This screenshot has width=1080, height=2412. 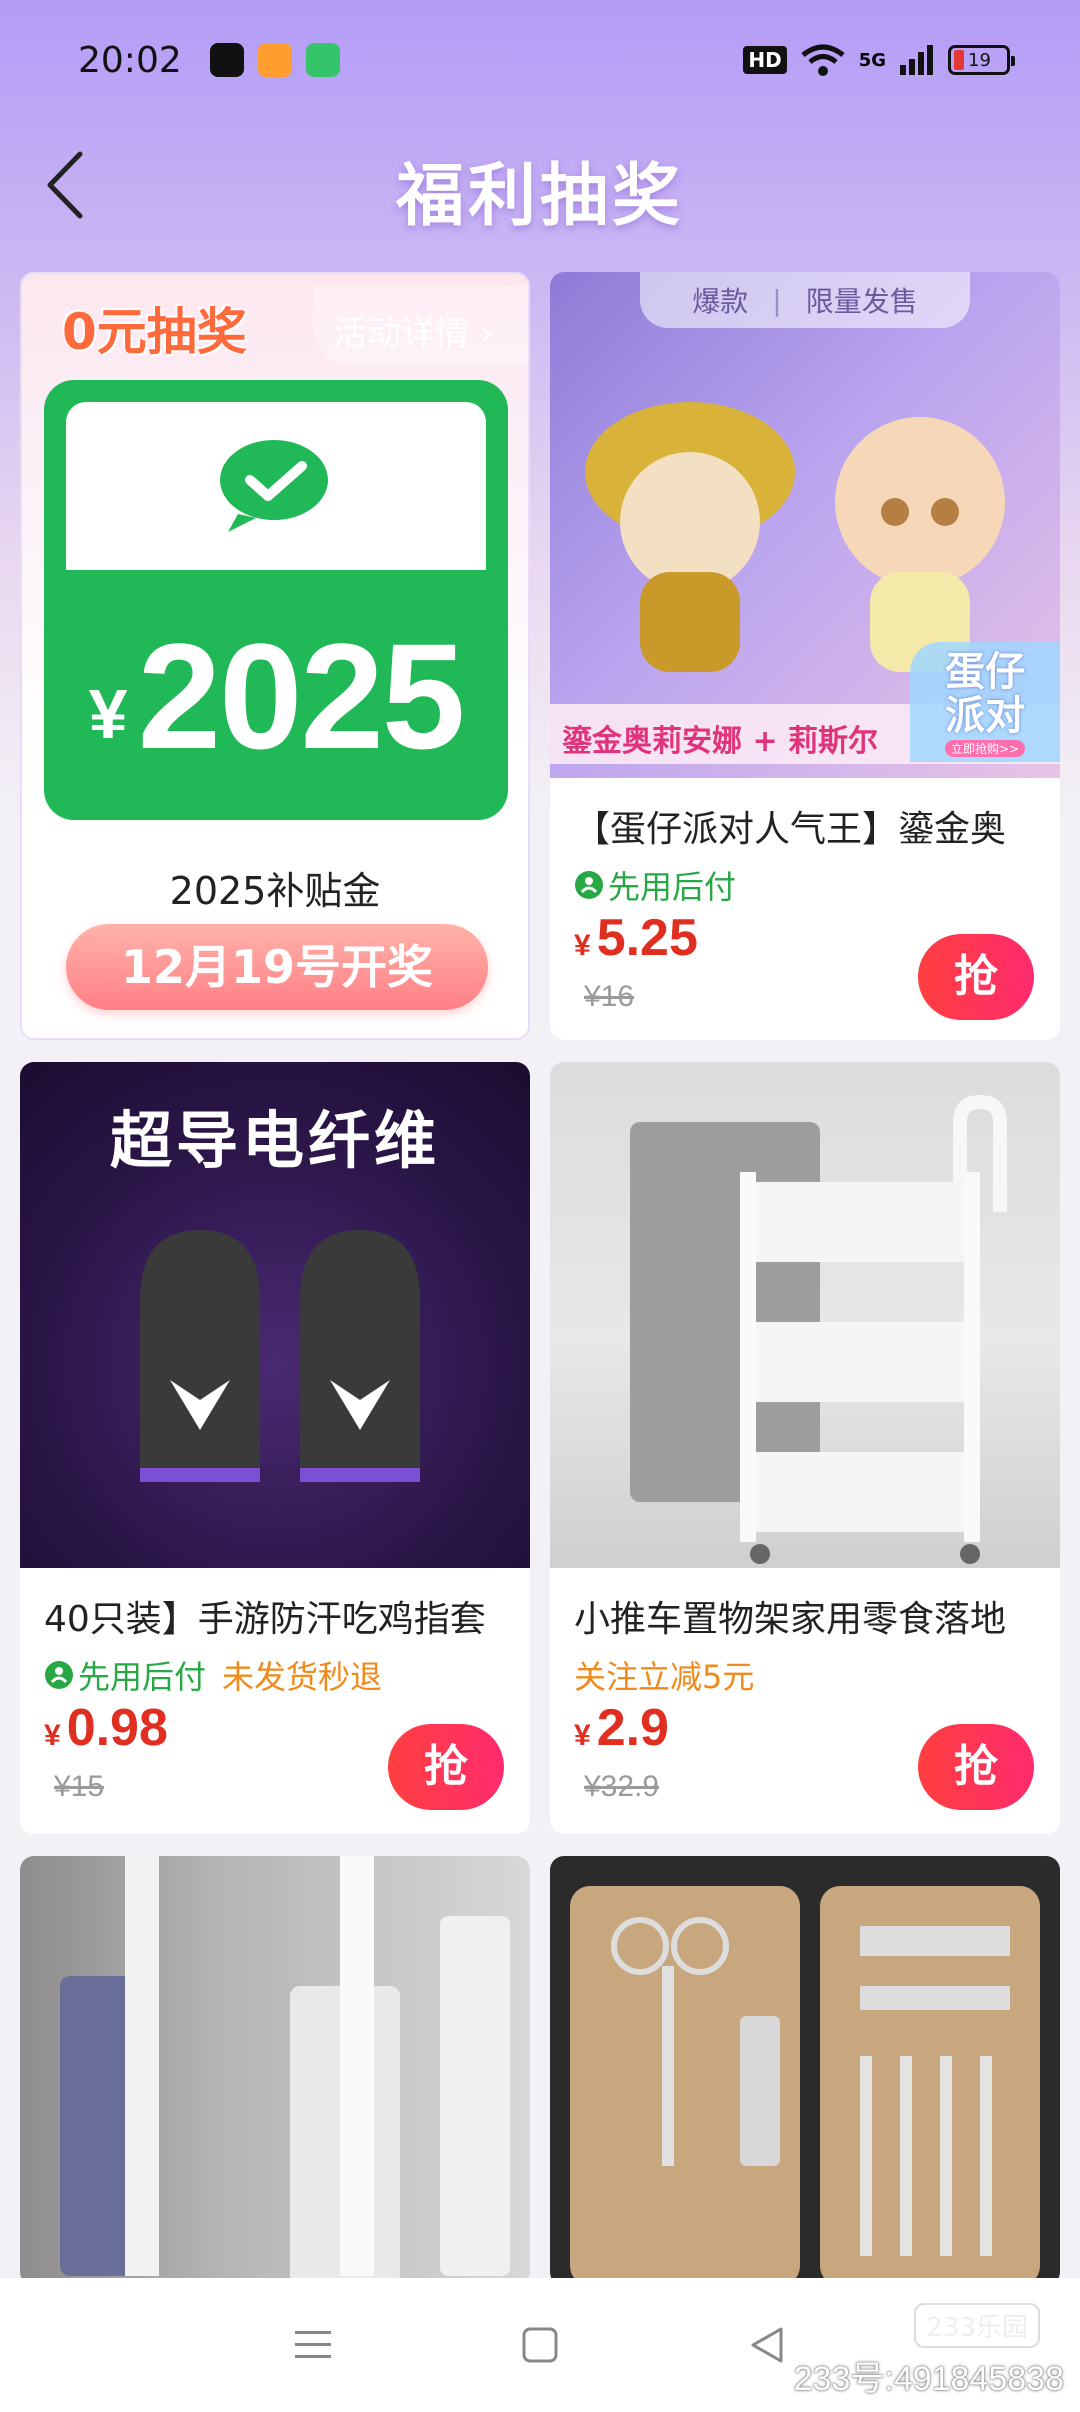 I want to click on status-bar: 20:02 HD 5G 19, so click(x=540, y=60).